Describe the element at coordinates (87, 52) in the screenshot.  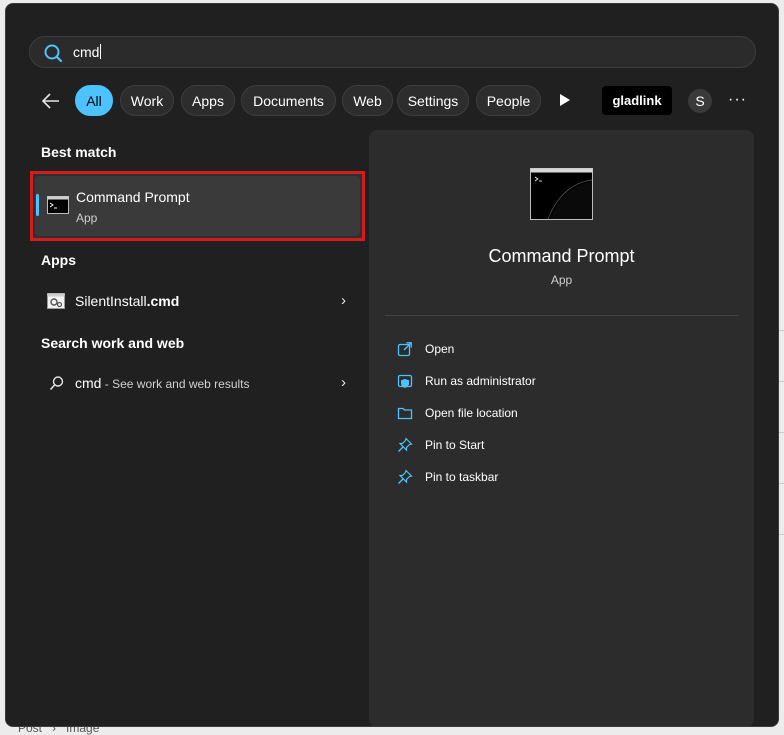
I see `search-input: cmd` at that location.